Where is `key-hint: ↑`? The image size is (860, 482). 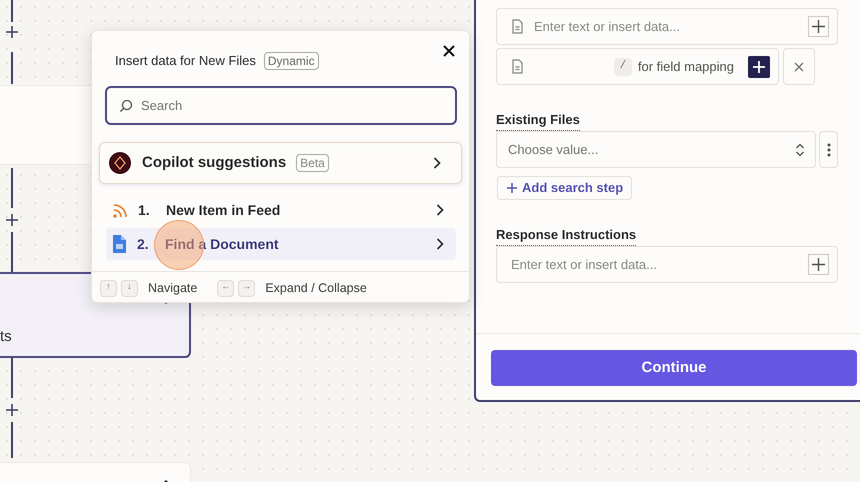
key-hint: ↑ is located at coordinates (108, 288).